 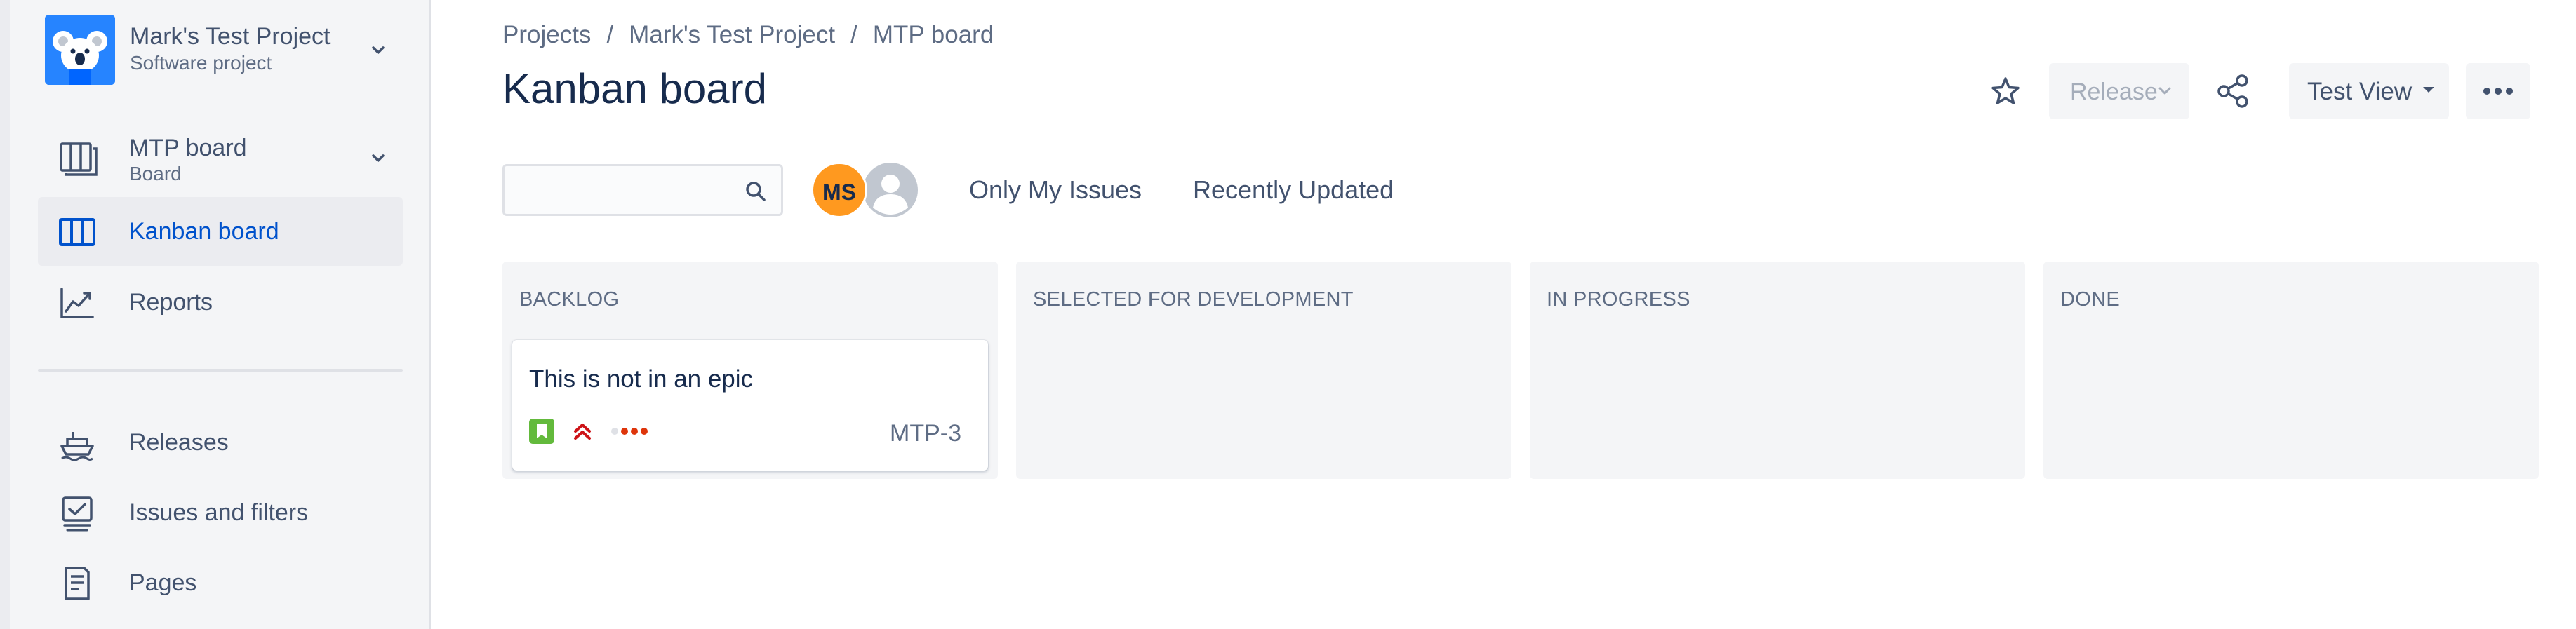 What do you see at coordinates (1056, 190) in the screenshot?
I see `filter-only-my-issues: Only My Issues` at bounding box center [1056, 190].